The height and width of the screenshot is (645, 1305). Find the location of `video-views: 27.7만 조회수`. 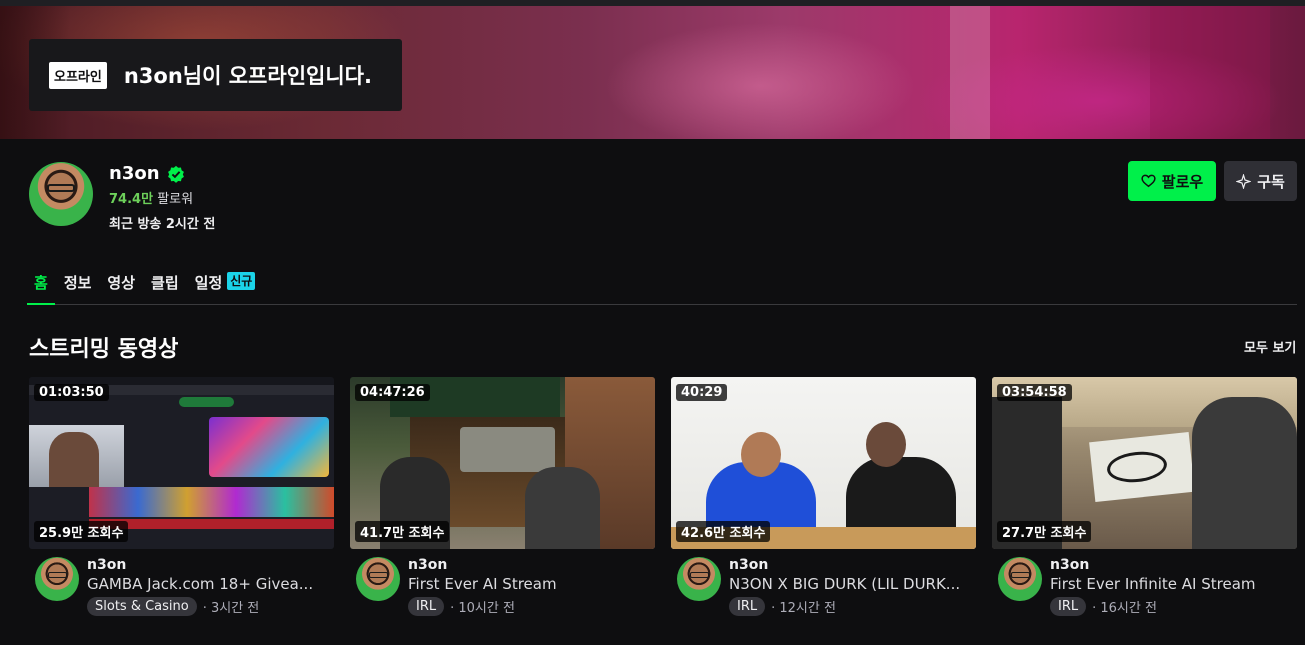

video-views: 27.7만 조회수 is located at coordinates (1044, 531).